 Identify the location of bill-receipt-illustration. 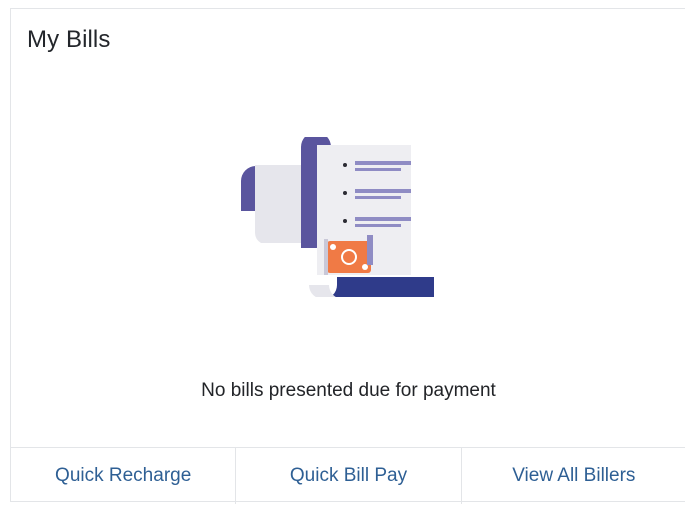
(337, 217).